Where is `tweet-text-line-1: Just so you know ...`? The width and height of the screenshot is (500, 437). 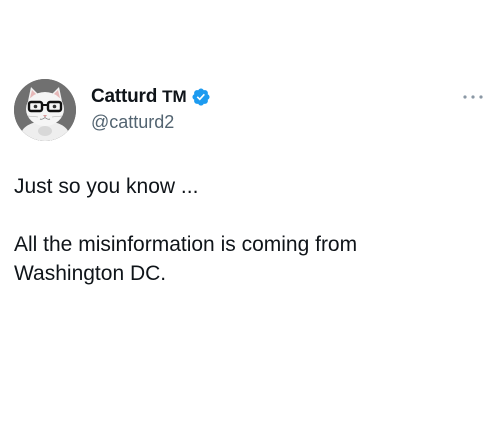 tweet-text-line-1: Just so you know ... is located at coordinates (106, 186).